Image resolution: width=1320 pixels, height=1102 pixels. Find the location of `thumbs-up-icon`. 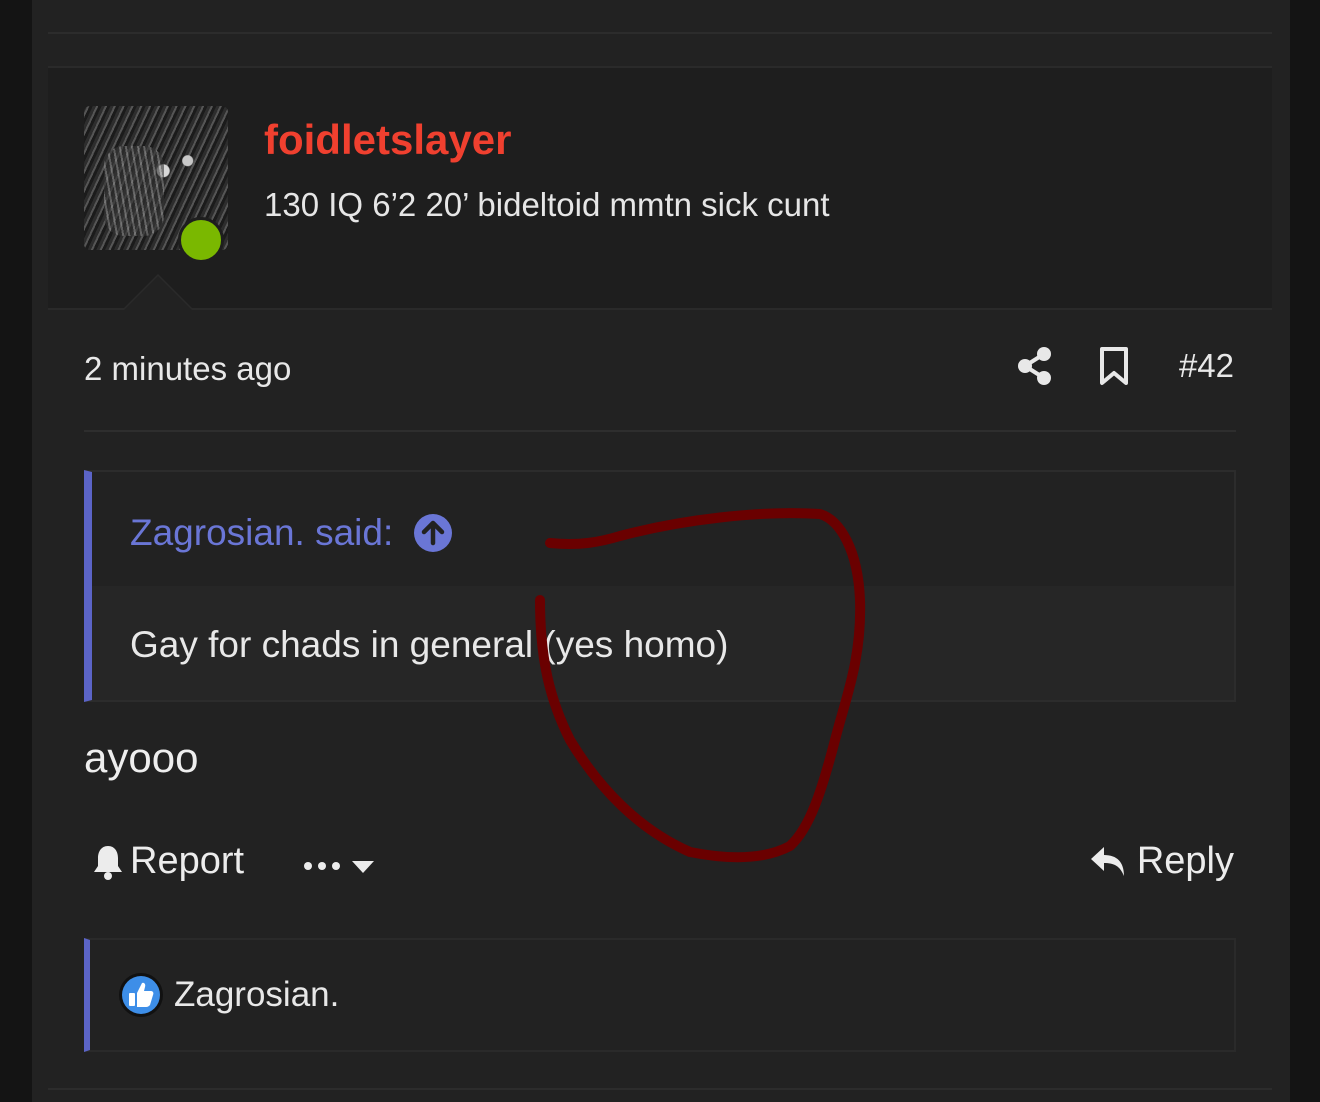

thumbs-up-icon is located at coordinates (141, 995).